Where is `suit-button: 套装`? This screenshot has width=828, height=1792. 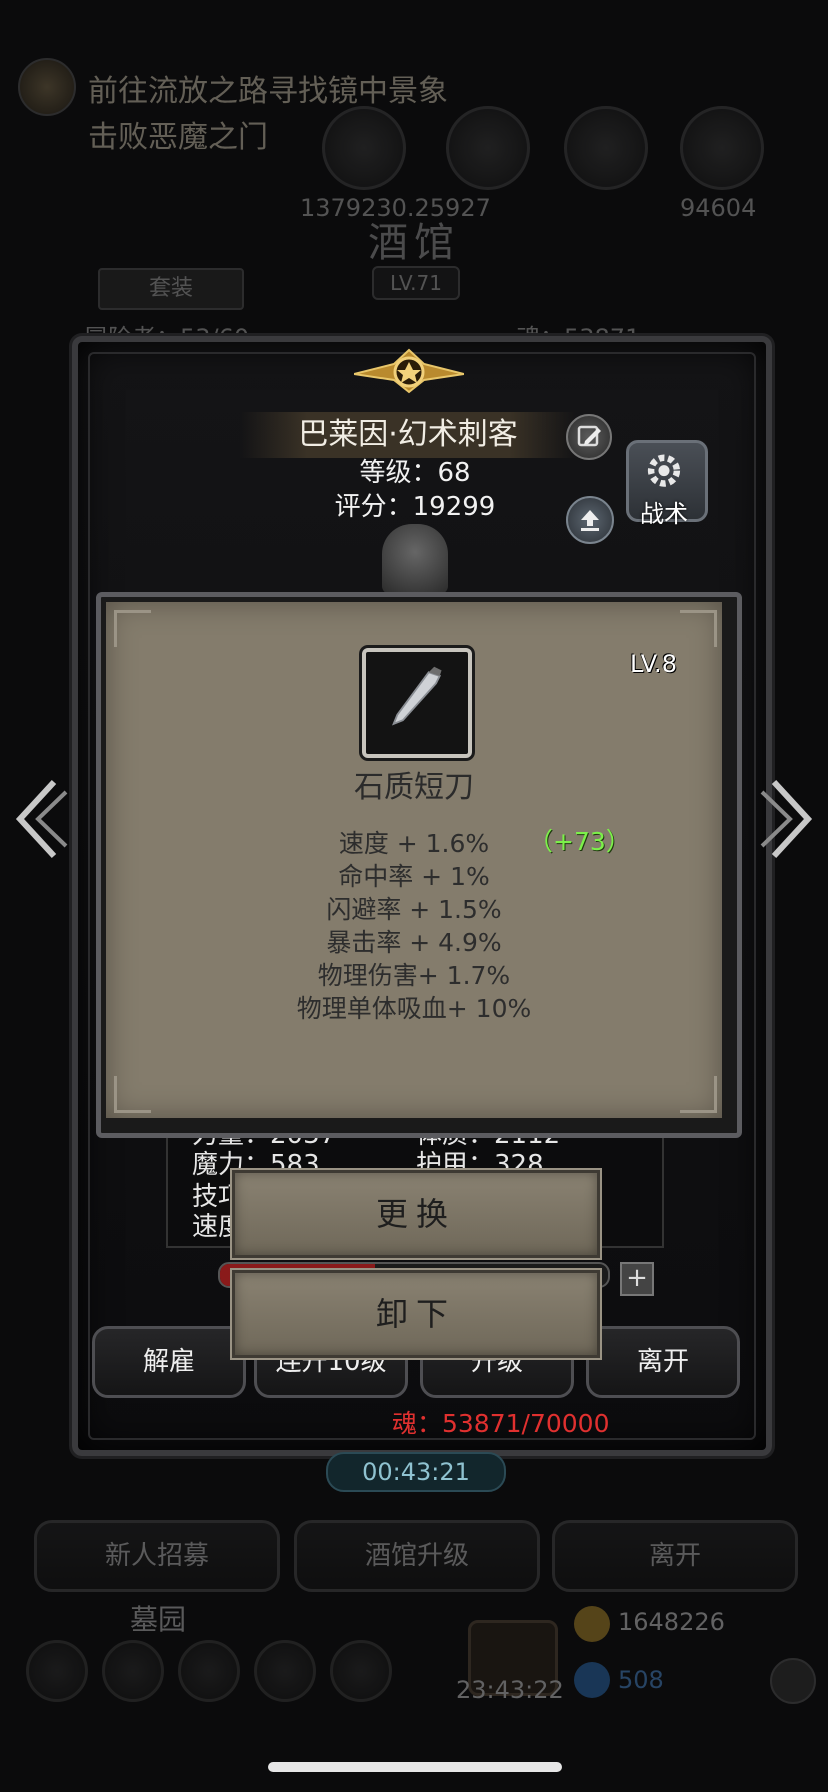 suit-button: 套装 is located at coordinates (171, 289).